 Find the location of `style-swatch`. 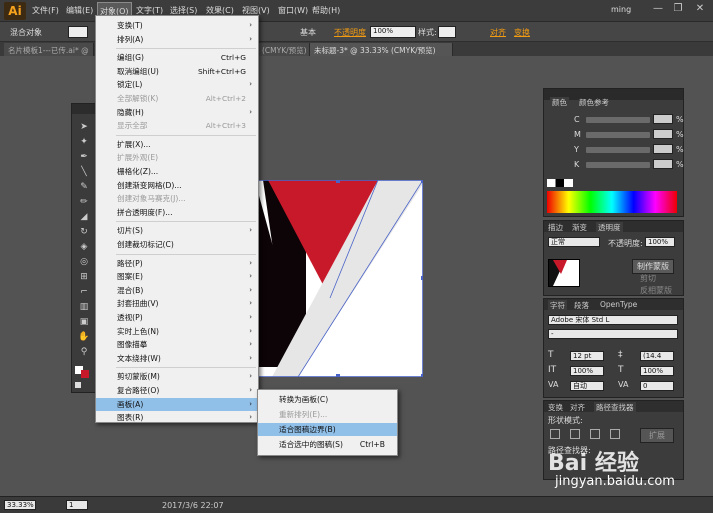

style-swatch is located at coordinates (447, 32).